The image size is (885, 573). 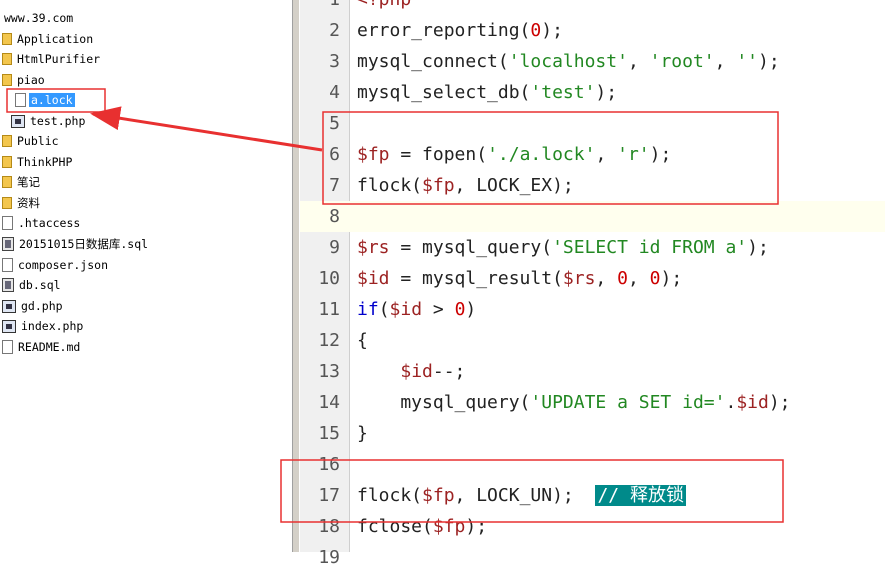 I want to click on code-token: $fp, so click(x=449, y=526).